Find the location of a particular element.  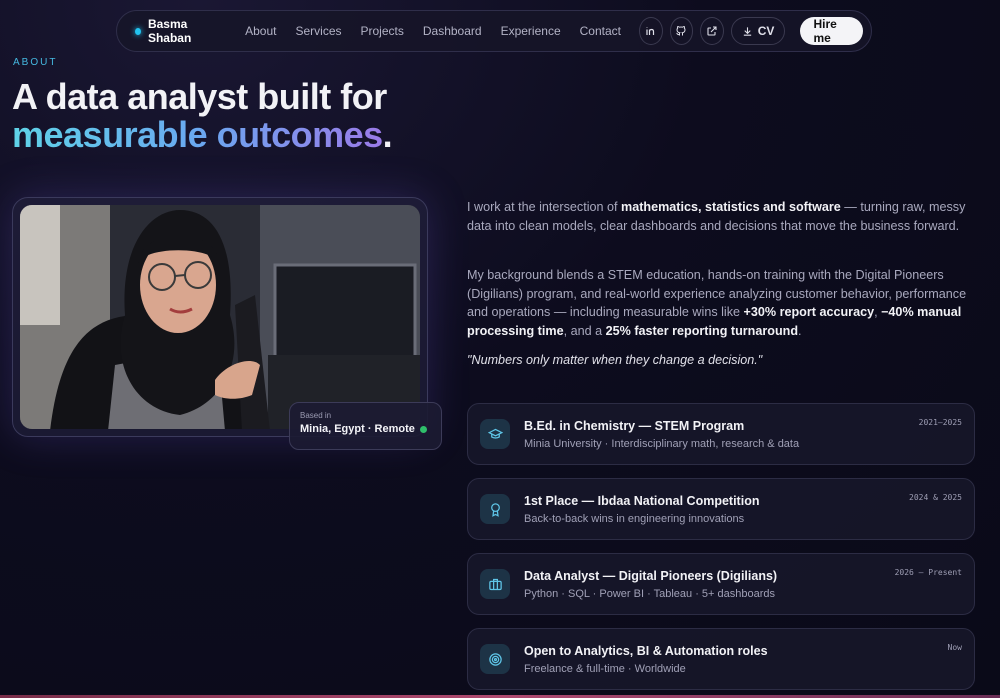

download-cv-button: CV is located at coordinates (758, 31).